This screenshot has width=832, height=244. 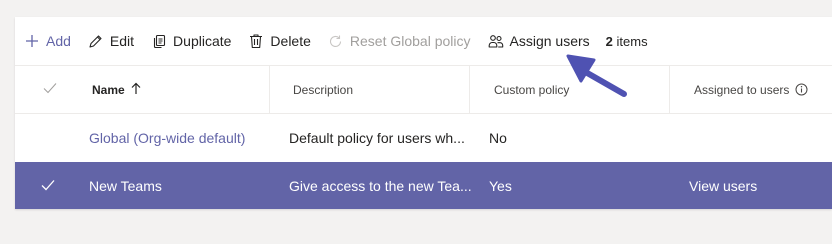 What do you see at coordinates (336, 41) in the screenshot?
I see `refresh-icon` at bounding box center [336, 41].